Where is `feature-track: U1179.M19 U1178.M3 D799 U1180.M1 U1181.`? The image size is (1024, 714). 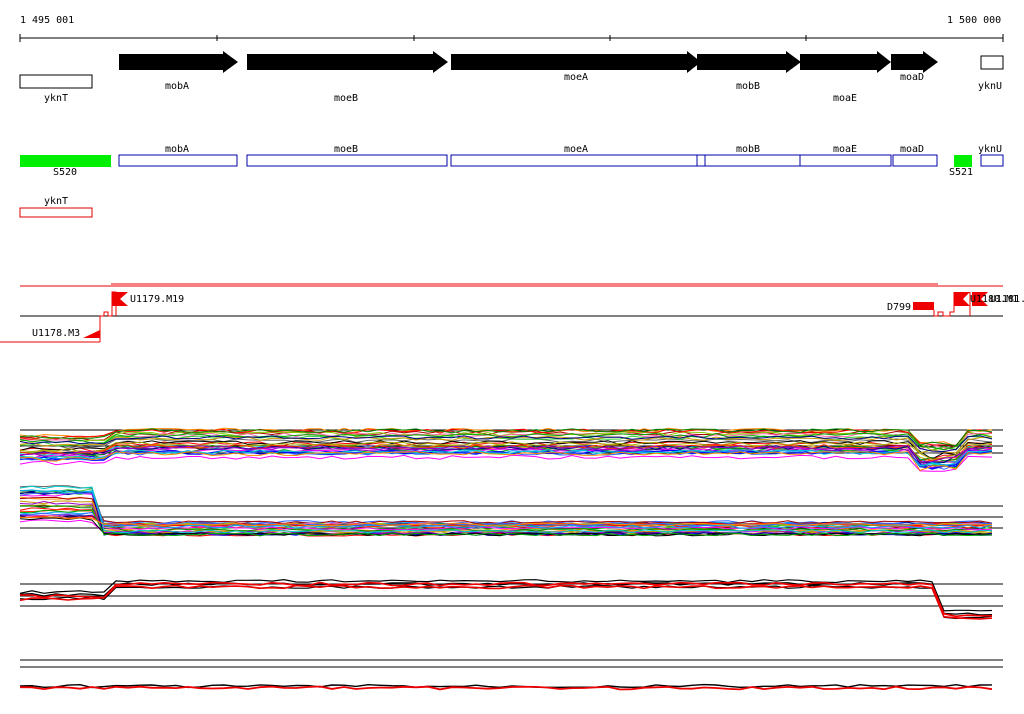 feature-track: U1179.M19 U1178.M3 D799 U1180.M1 U1181. is located at coordinates (512, 313).